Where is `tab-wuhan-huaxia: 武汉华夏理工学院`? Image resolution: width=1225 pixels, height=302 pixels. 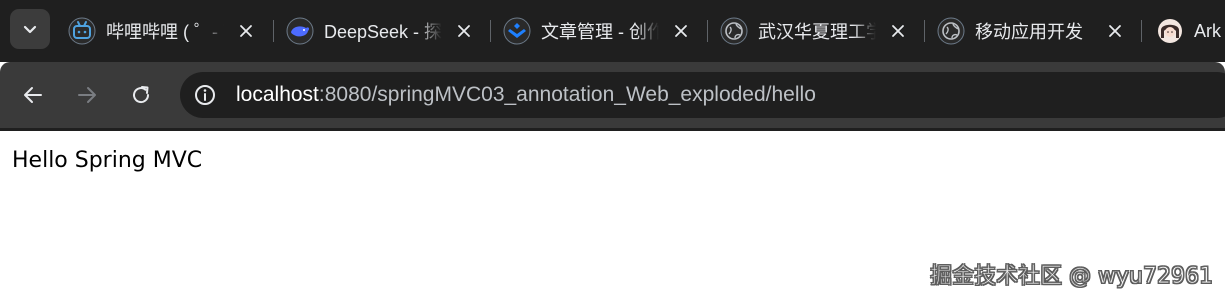
tab-wuhan-huaxia: 武汉华夏理工学院 is located at coordinates (815, 31).